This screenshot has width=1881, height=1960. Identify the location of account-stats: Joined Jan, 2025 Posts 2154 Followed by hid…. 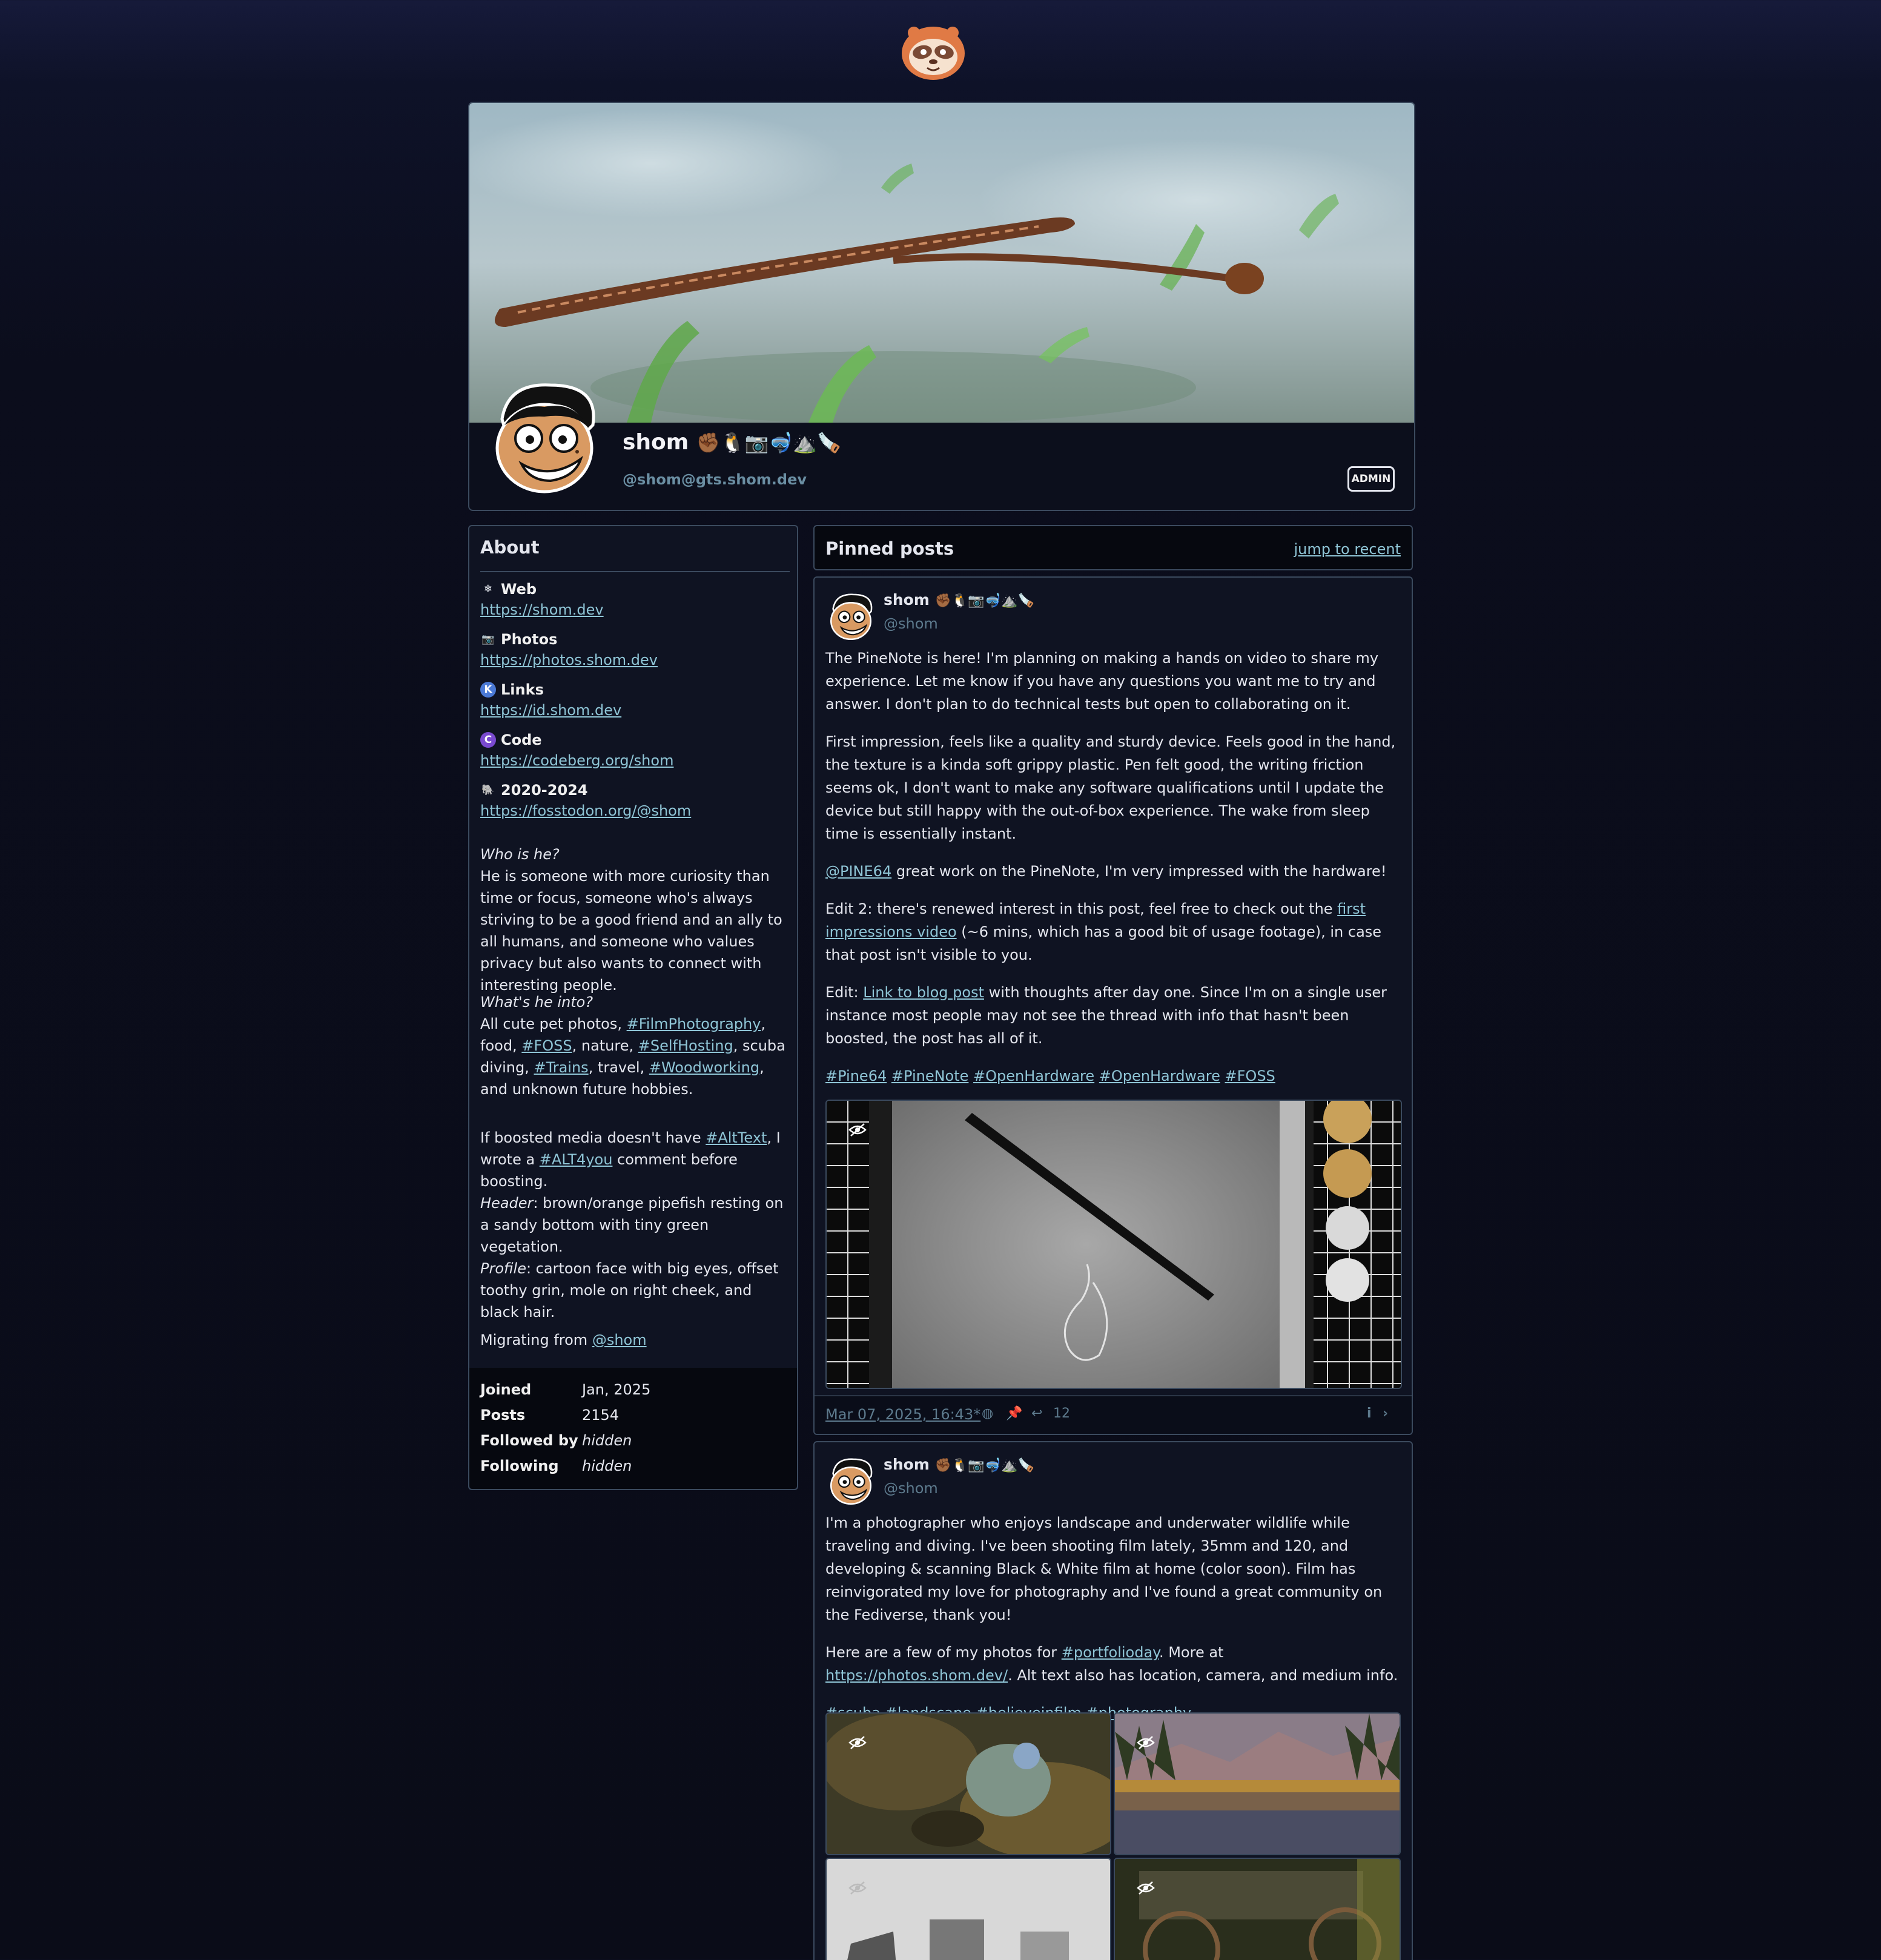
(633, 1429).